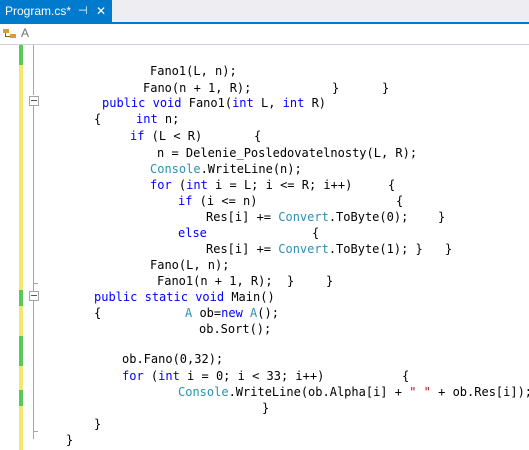 The image size is (529, 450). I want to click on code-line: public void Fano1(int L, int R), so click(214, 103).